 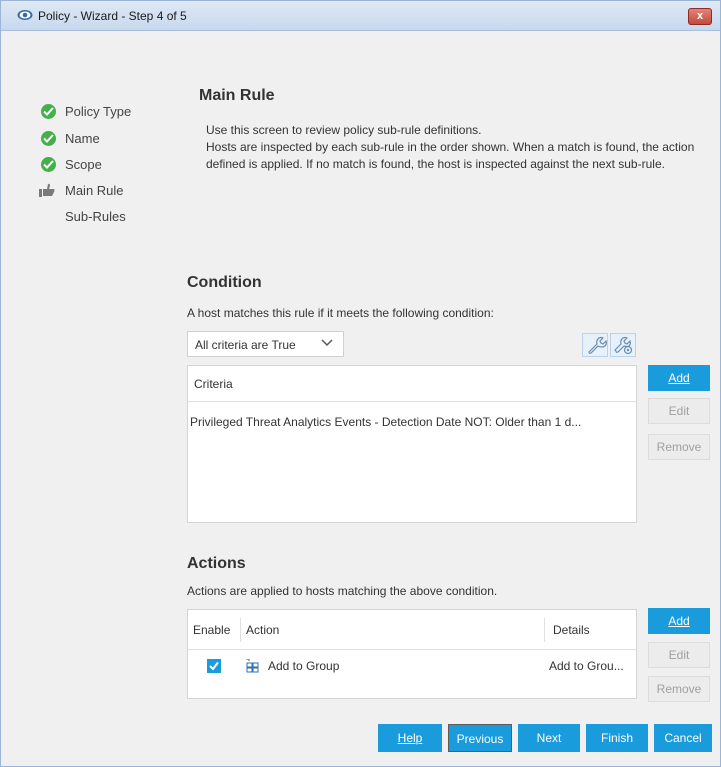 I want to click on eye-icon, so click(x=25, y=15).